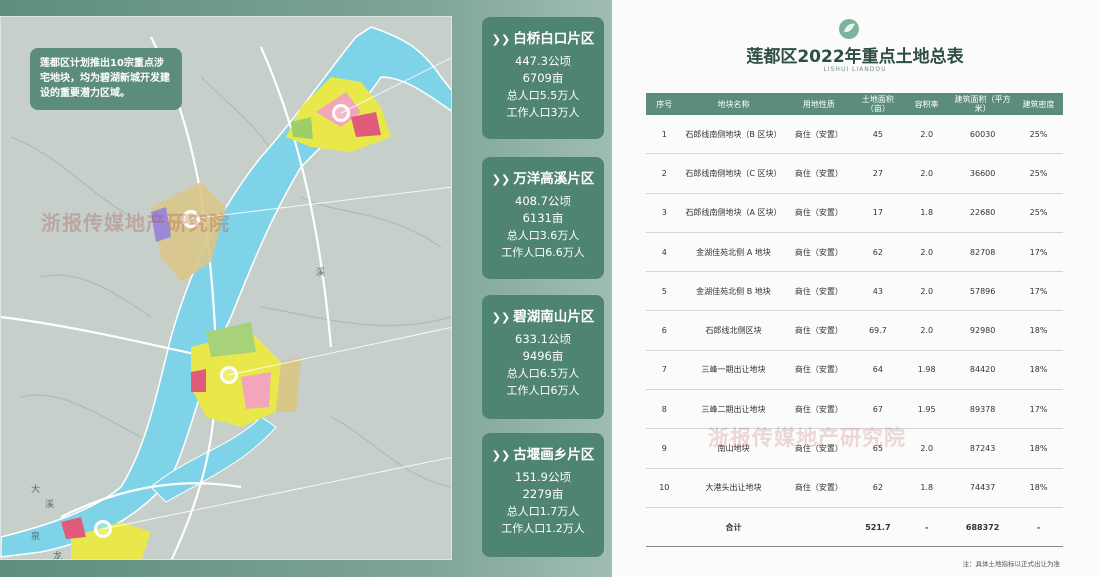  What do you see at coordinates (983, 370) in the screenshot?
I see `table-cell: 84420` at bounding box center [983, 370].